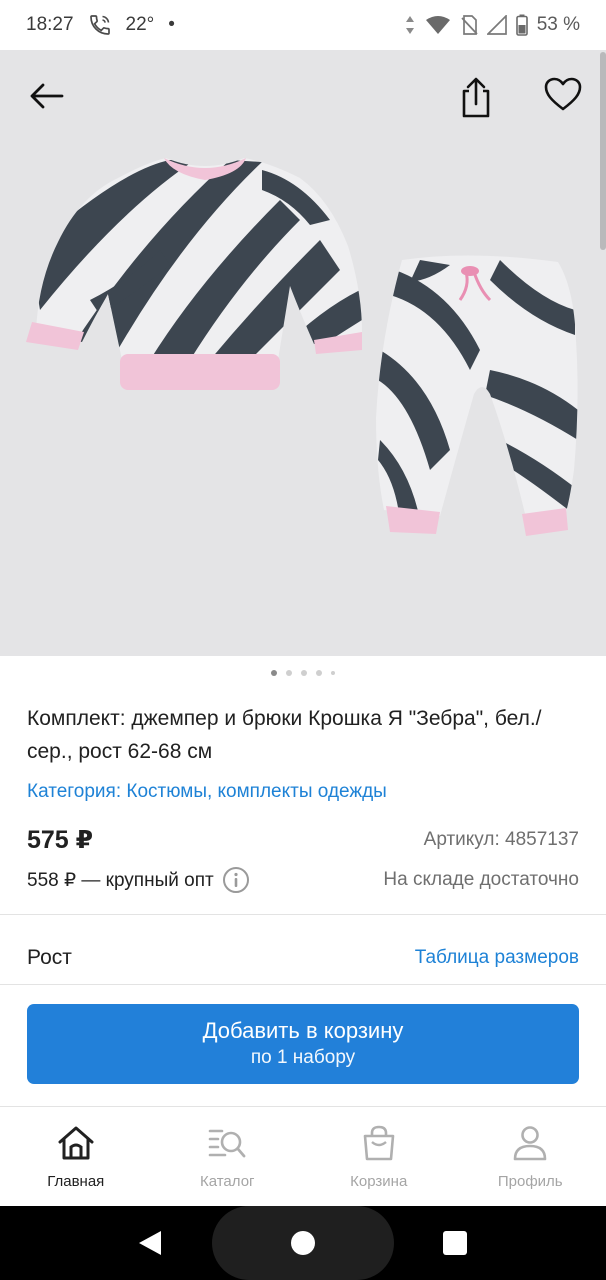 Image resolution: width=606 pixels, height=1280 pixels. I want to click on size-table-link: Таблица размеров, so click(497, 958).